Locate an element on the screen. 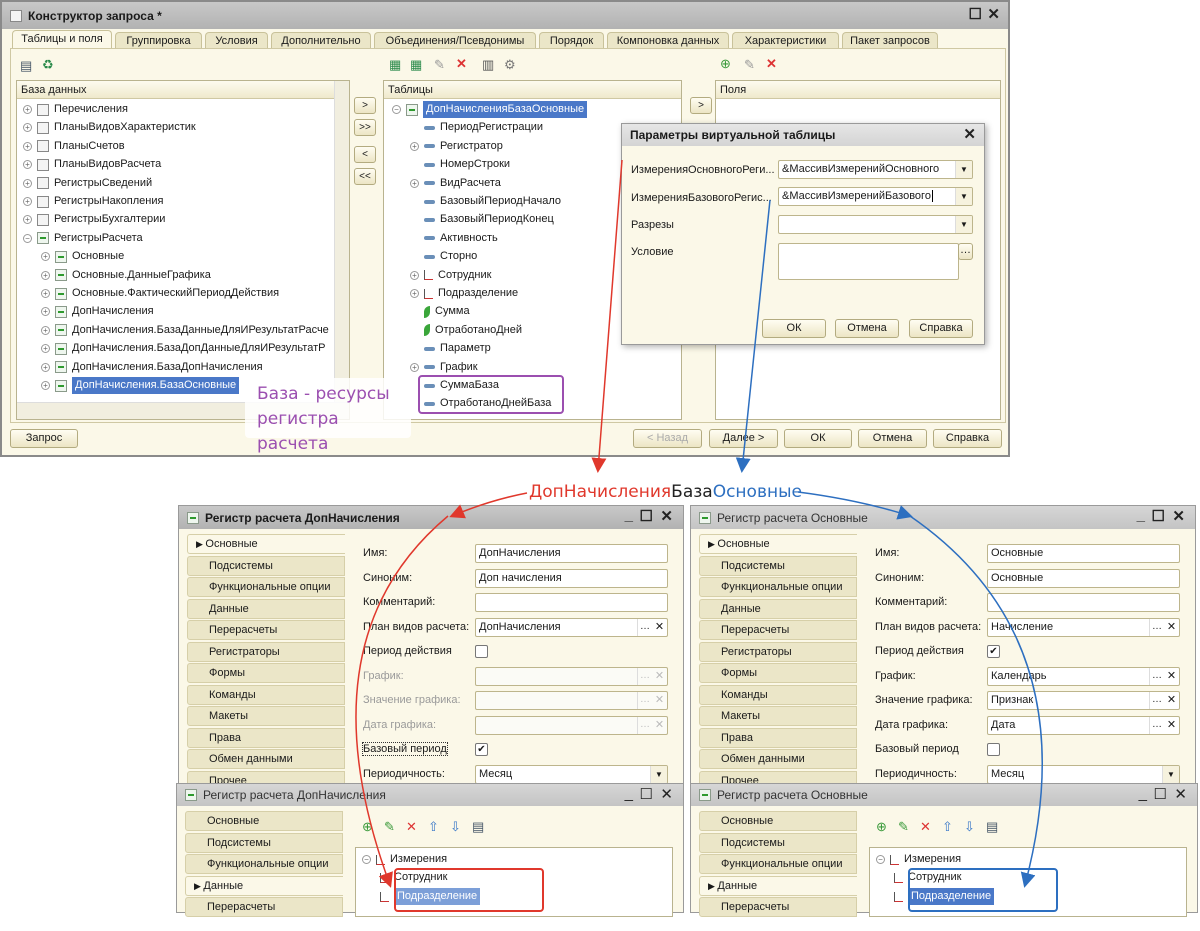  red-arrow-from-tables is located at coordinates (607, 316).